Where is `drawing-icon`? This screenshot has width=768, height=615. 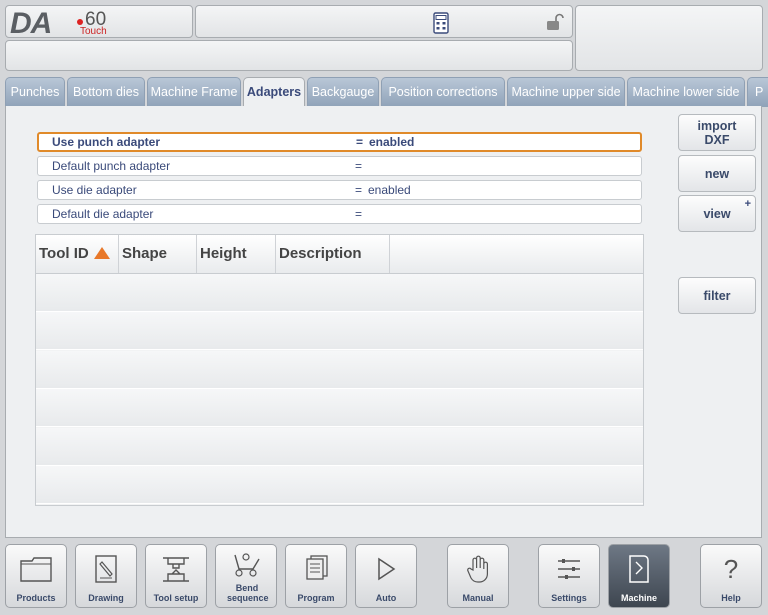 drawing-icon is located at coordinates (106, 569).